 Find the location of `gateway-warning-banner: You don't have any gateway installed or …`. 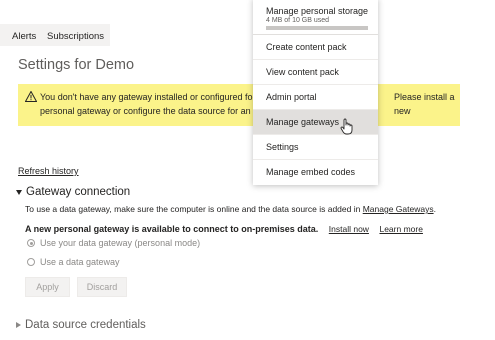

gateway-warning-banner: You don't have any gateway installed or … is located at coordinates (239, 105).